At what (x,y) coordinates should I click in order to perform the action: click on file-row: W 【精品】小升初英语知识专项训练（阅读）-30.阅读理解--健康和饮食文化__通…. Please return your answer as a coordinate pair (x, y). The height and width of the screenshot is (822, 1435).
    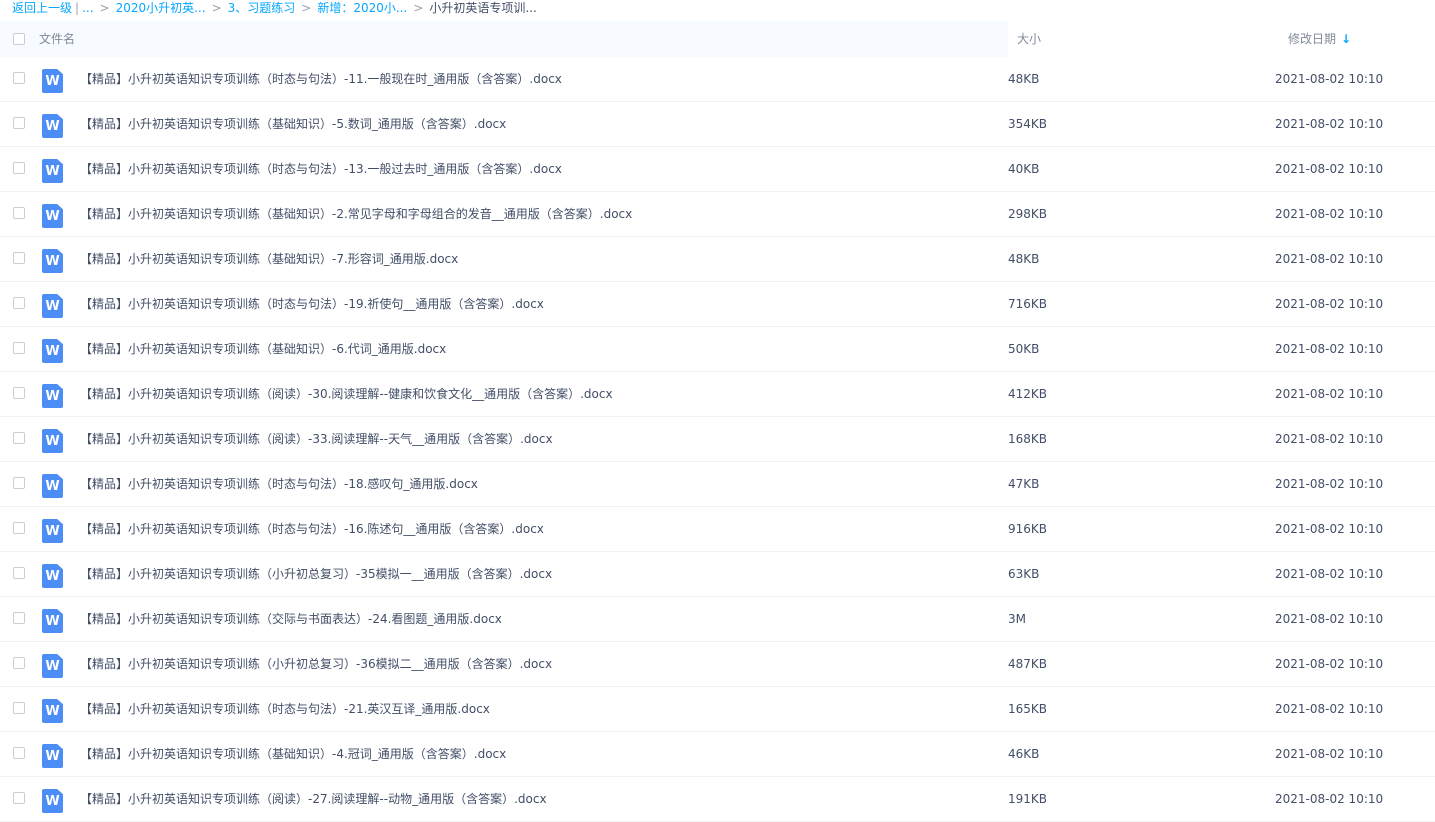
    Looking at the image, I should click on (717, 394).